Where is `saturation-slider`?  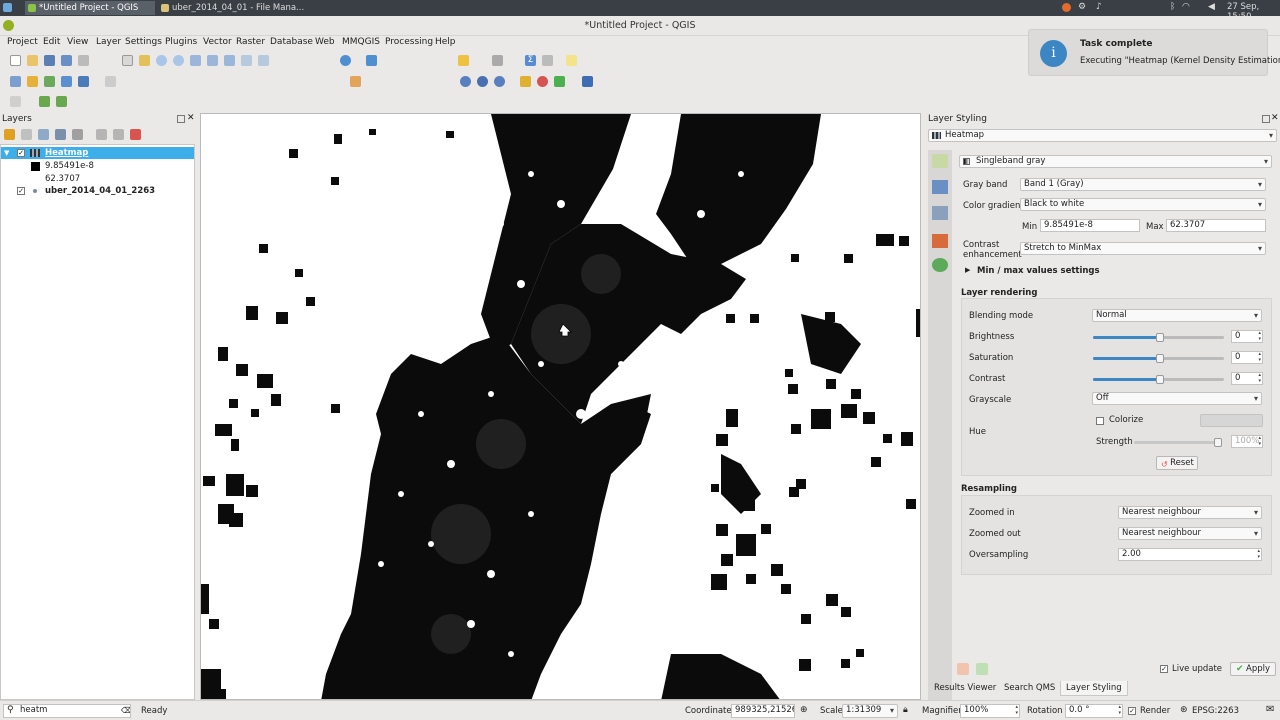 saturation-slider is located at coordinates (1158, 358).